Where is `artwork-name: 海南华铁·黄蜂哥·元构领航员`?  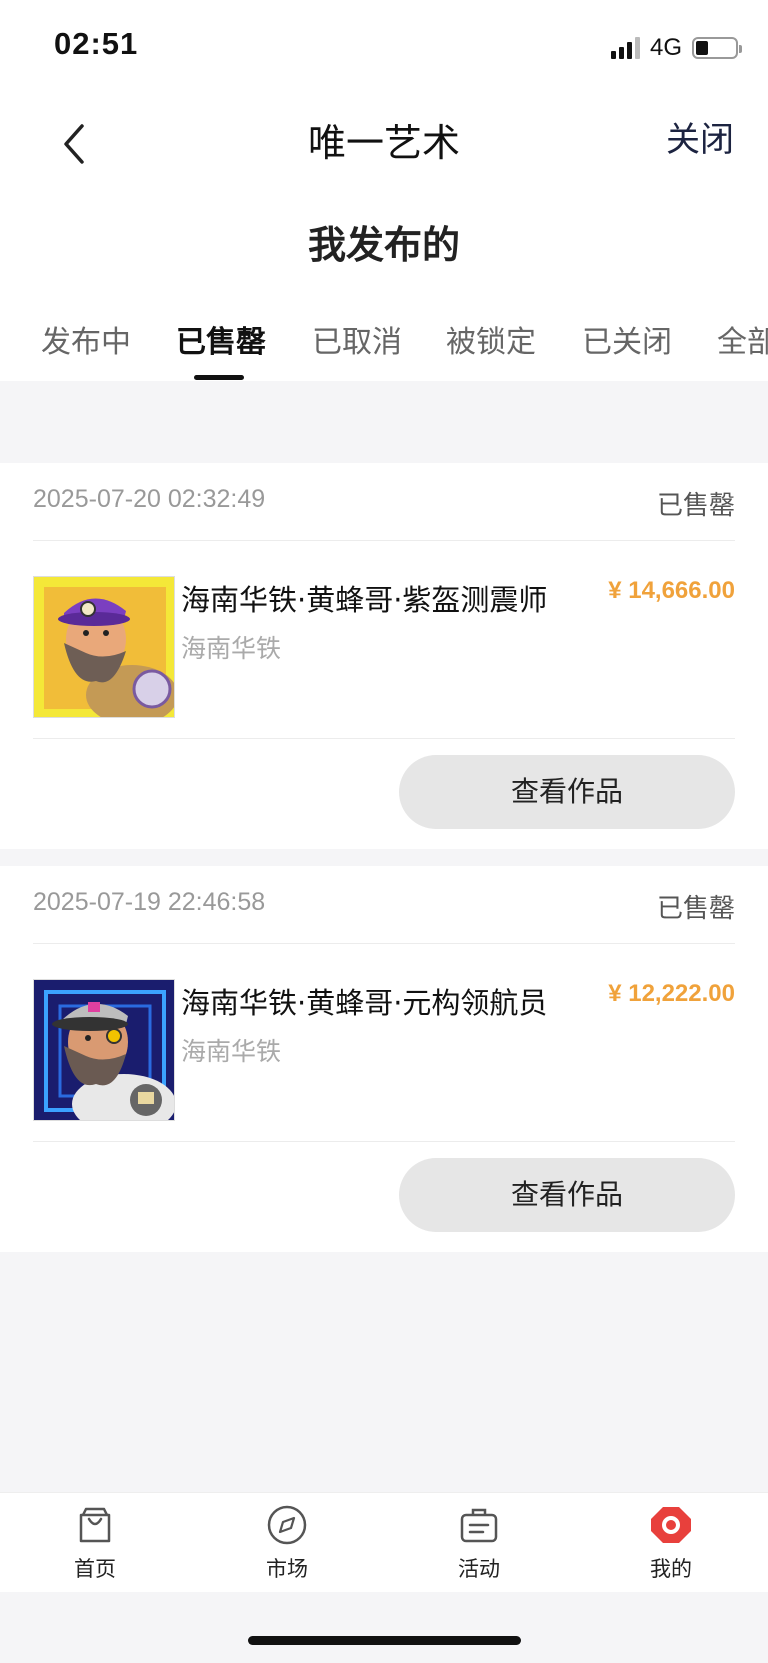 artwork-name: 海南华铁·黄蜂哥·元构领航员 is located at coordinates (364, 1003).